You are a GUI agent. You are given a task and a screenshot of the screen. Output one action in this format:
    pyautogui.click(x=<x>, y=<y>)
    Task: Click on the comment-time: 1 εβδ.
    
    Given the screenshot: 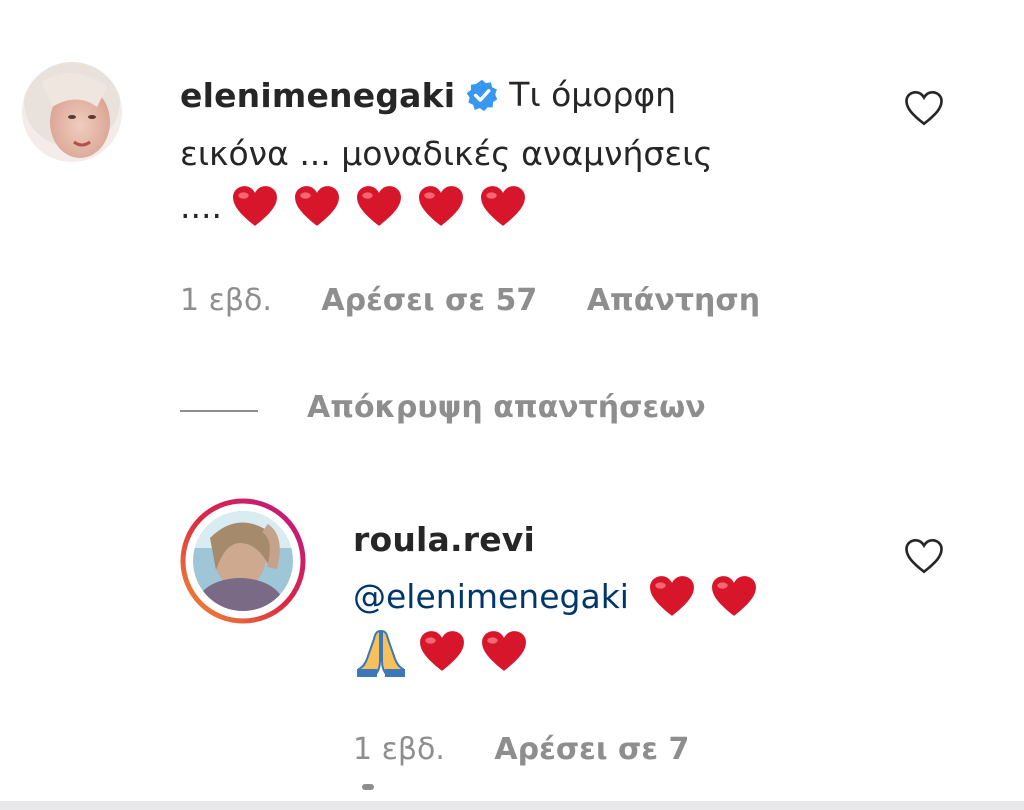 What is the action you would take?
    pyautogui.click(x=226, y=300)
    